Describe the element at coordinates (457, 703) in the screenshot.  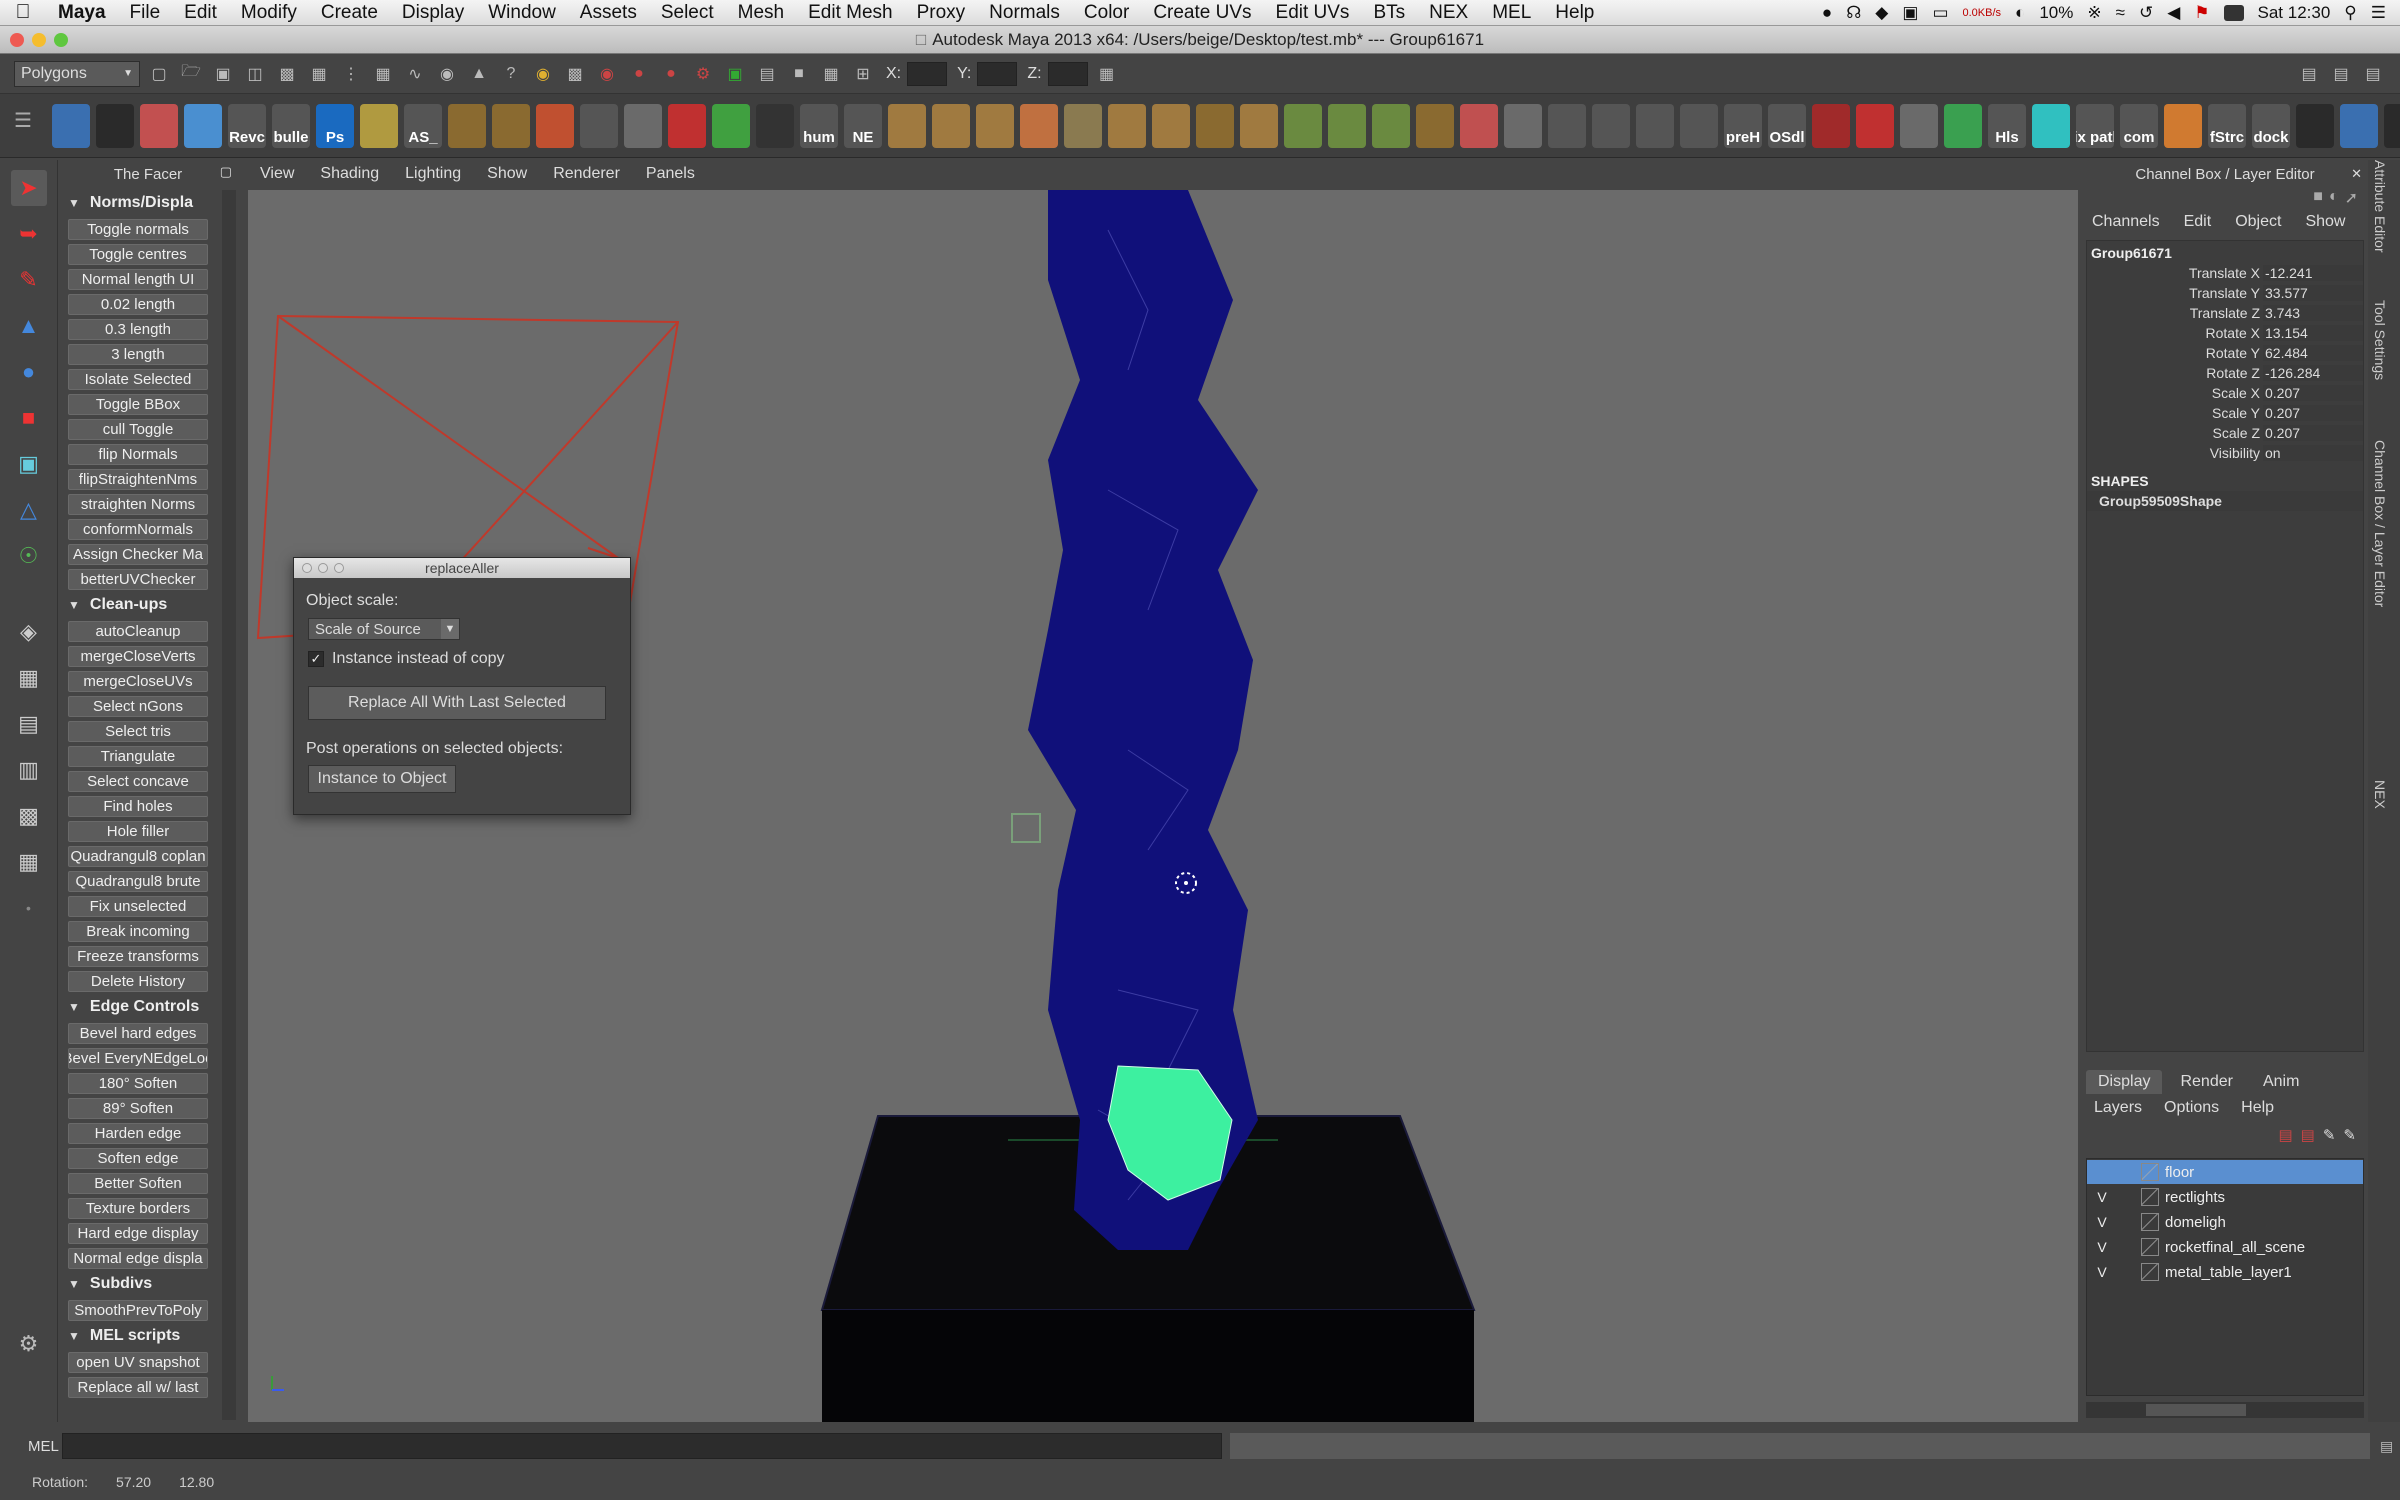
I see `replace-all-button: Replace All With Last Selected` at that location.